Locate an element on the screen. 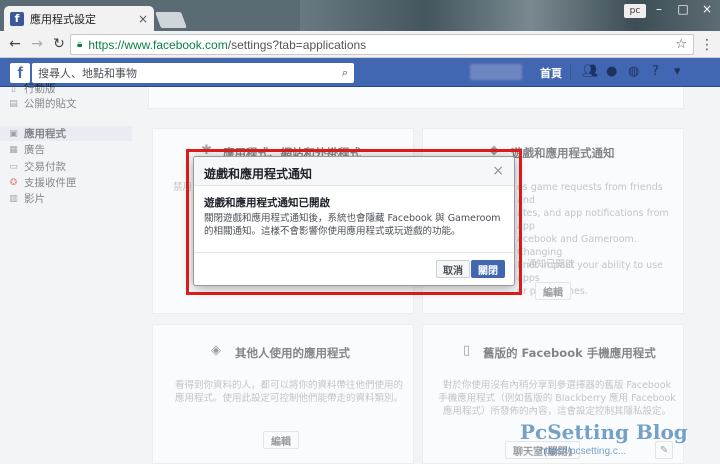  back-arrow-icon: ← is located at coordinates (15, 44).